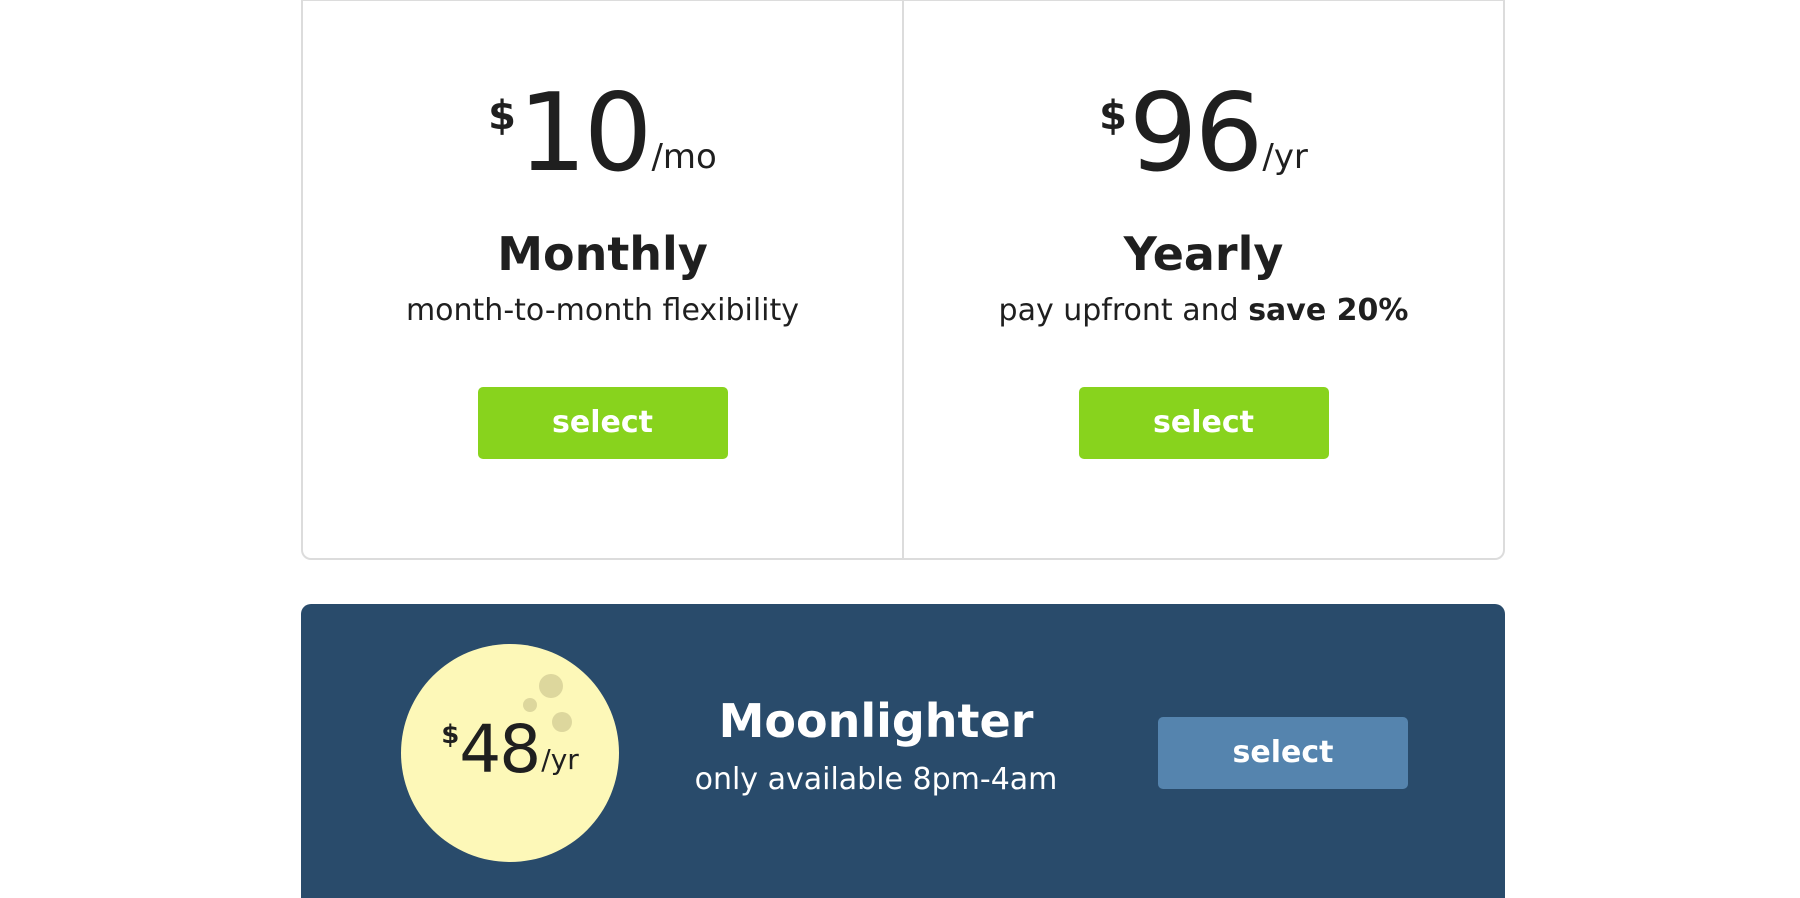 The width and height of the screenshot is (1800, 898). I want to click on select-yearly-button: select, so click(1203, 423).